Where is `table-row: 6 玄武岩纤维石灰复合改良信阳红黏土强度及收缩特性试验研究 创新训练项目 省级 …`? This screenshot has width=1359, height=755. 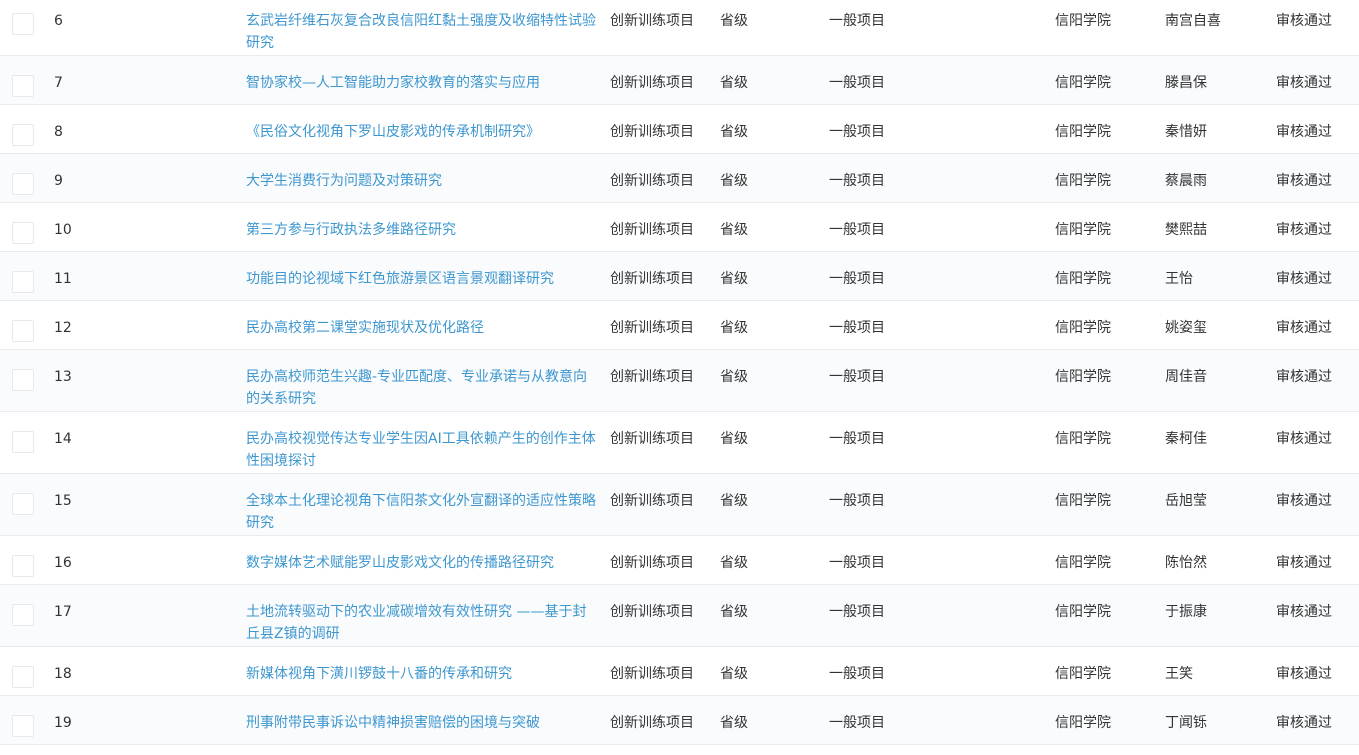 table-row: 6 玄武岩纤维石灰复合改良信阳红黏土强度及收缩特性试验研究 创新训练项目 省级 … is located at coordinates (679, 28).